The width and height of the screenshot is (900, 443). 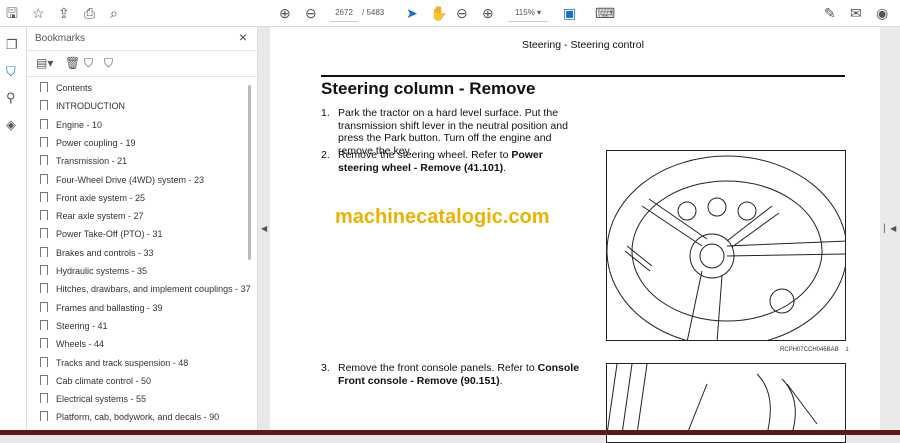 I want to click on add-bookmark-icon: ⛉, so click(x=88, y=63).